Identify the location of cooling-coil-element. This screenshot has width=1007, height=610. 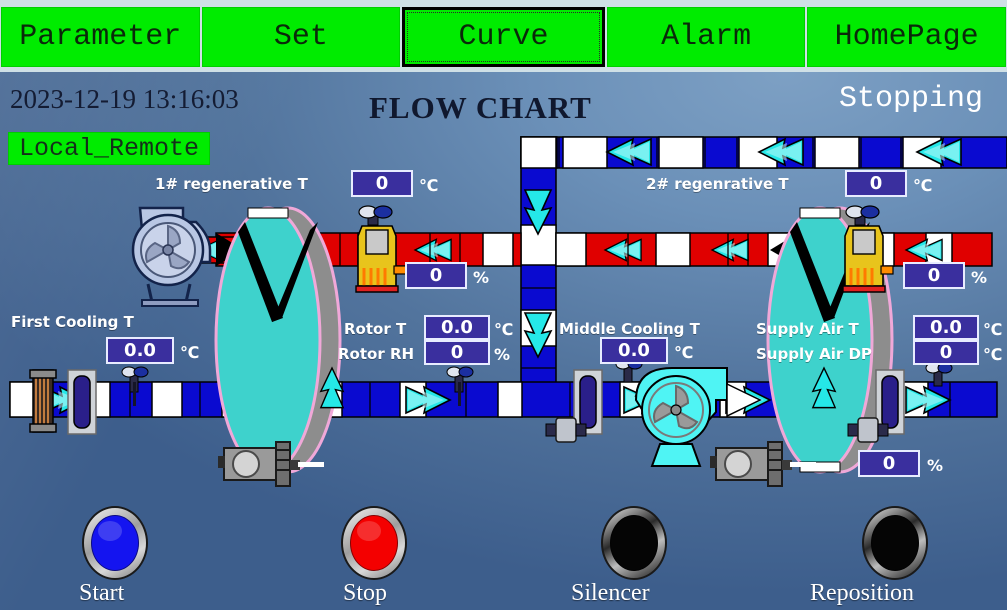
(43, 401).